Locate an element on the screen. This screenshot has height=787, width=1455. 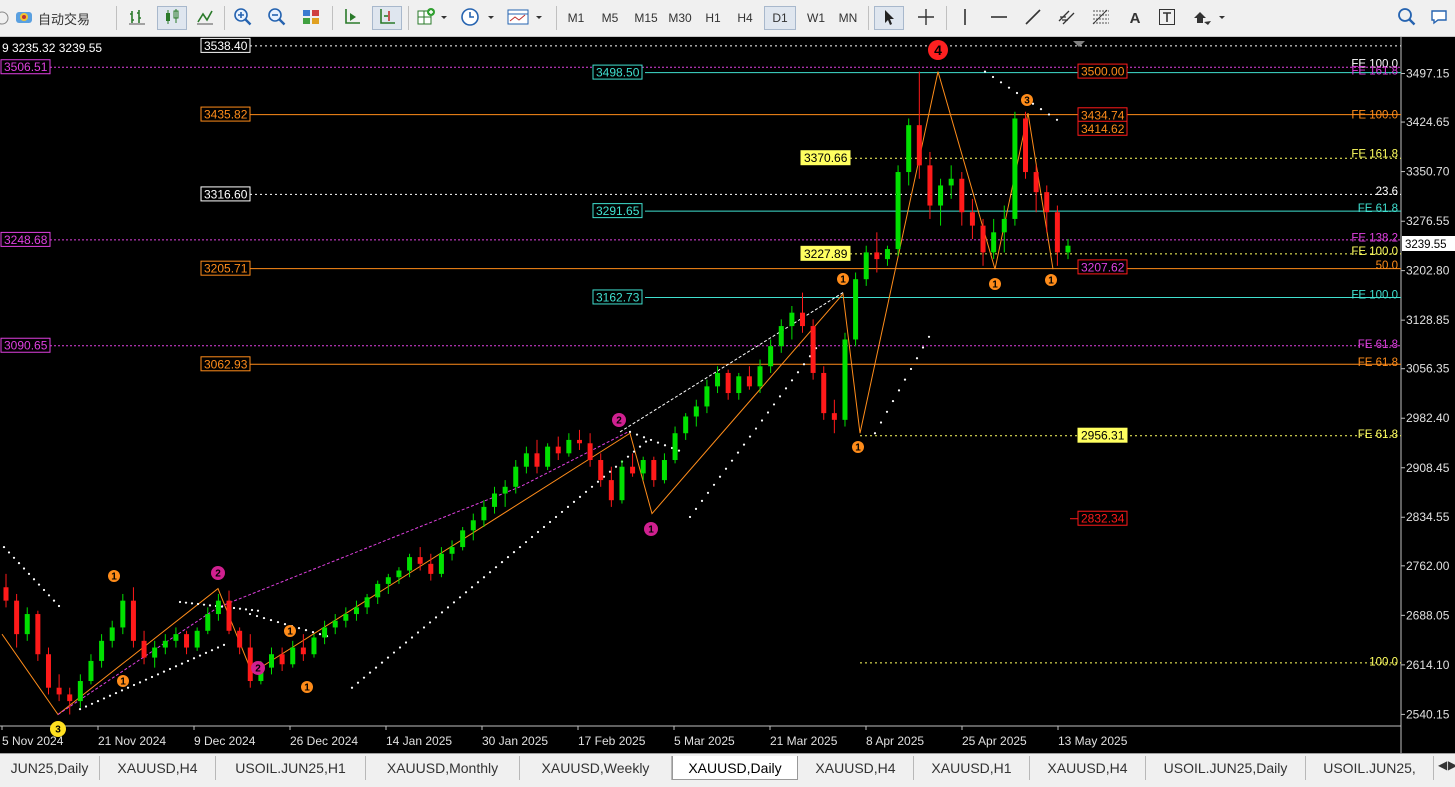
timeframe-m5: M5 is located at coordinates (610, 18).